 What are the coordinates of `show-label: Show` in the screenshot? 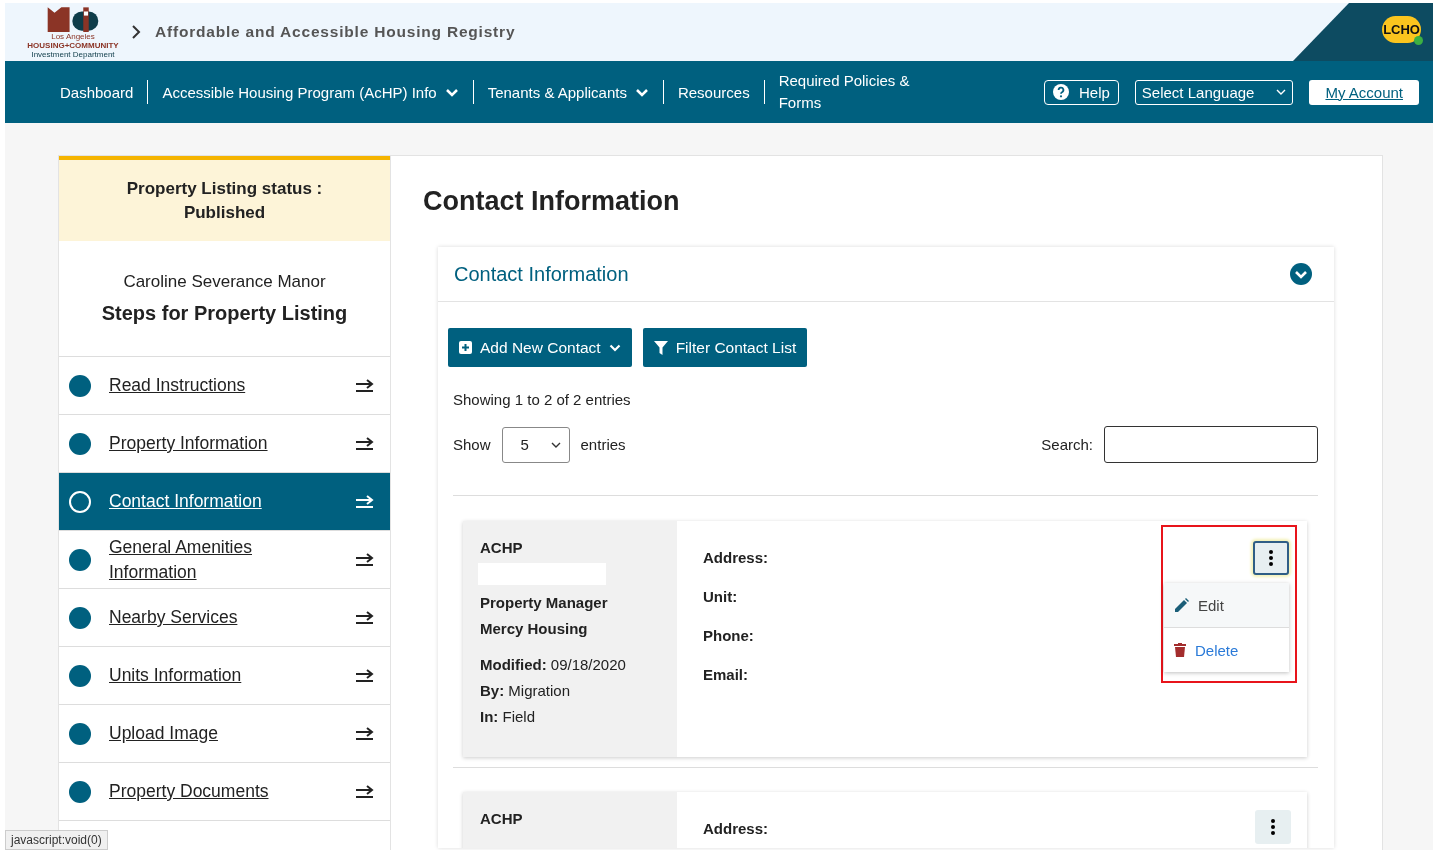 It's located at (472, 444).